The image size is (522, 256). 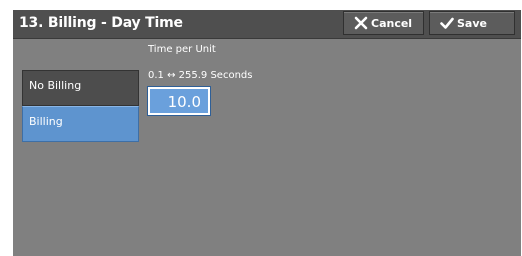 What do you see at coordinates (392, 23) in the screenshot?
I see `cancel-button-label: Cancel` at bounding box center [392, 23].